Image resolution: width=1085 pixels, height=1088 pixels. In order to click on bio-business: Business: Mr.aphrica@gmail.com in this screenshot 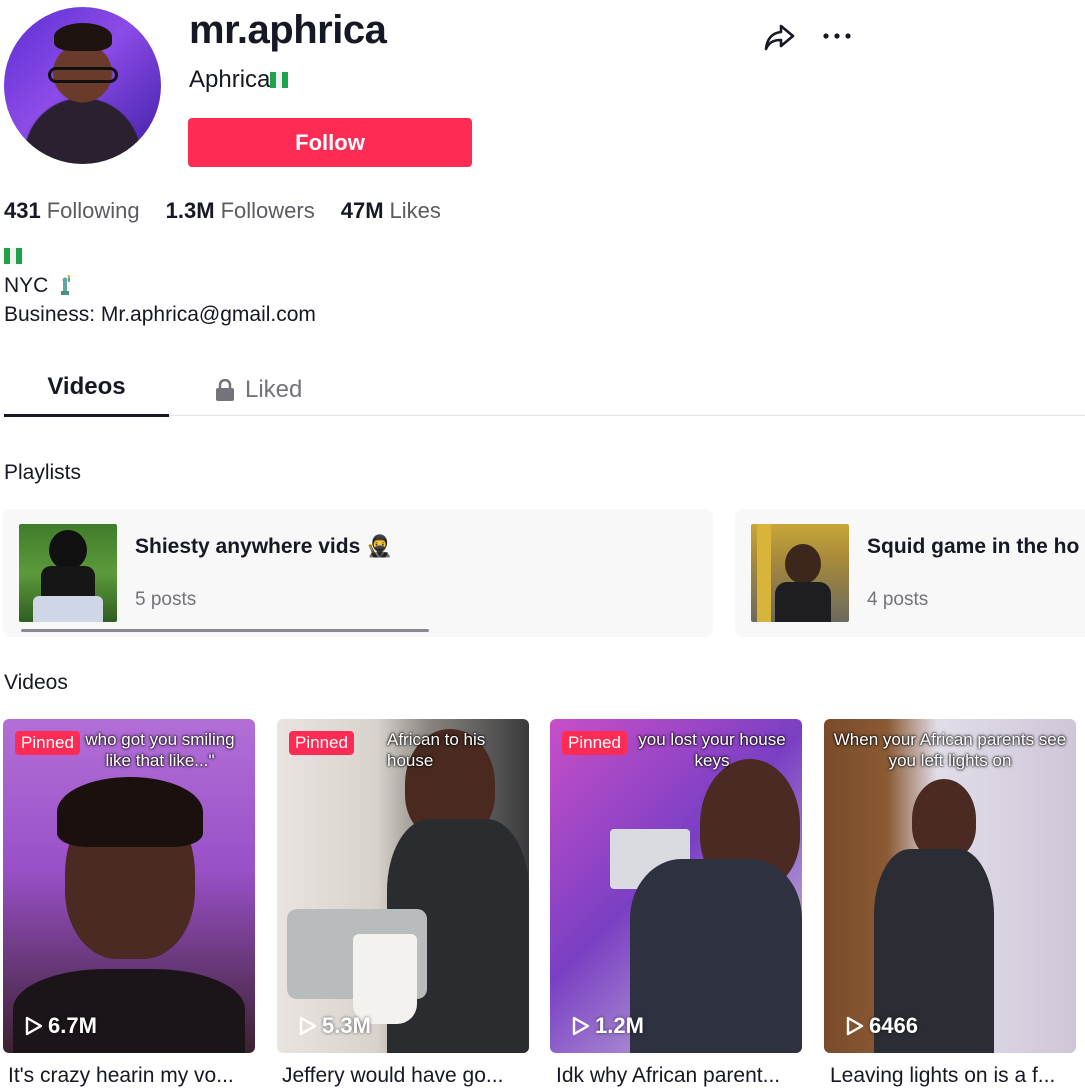, I will do `click(160, 314)`.